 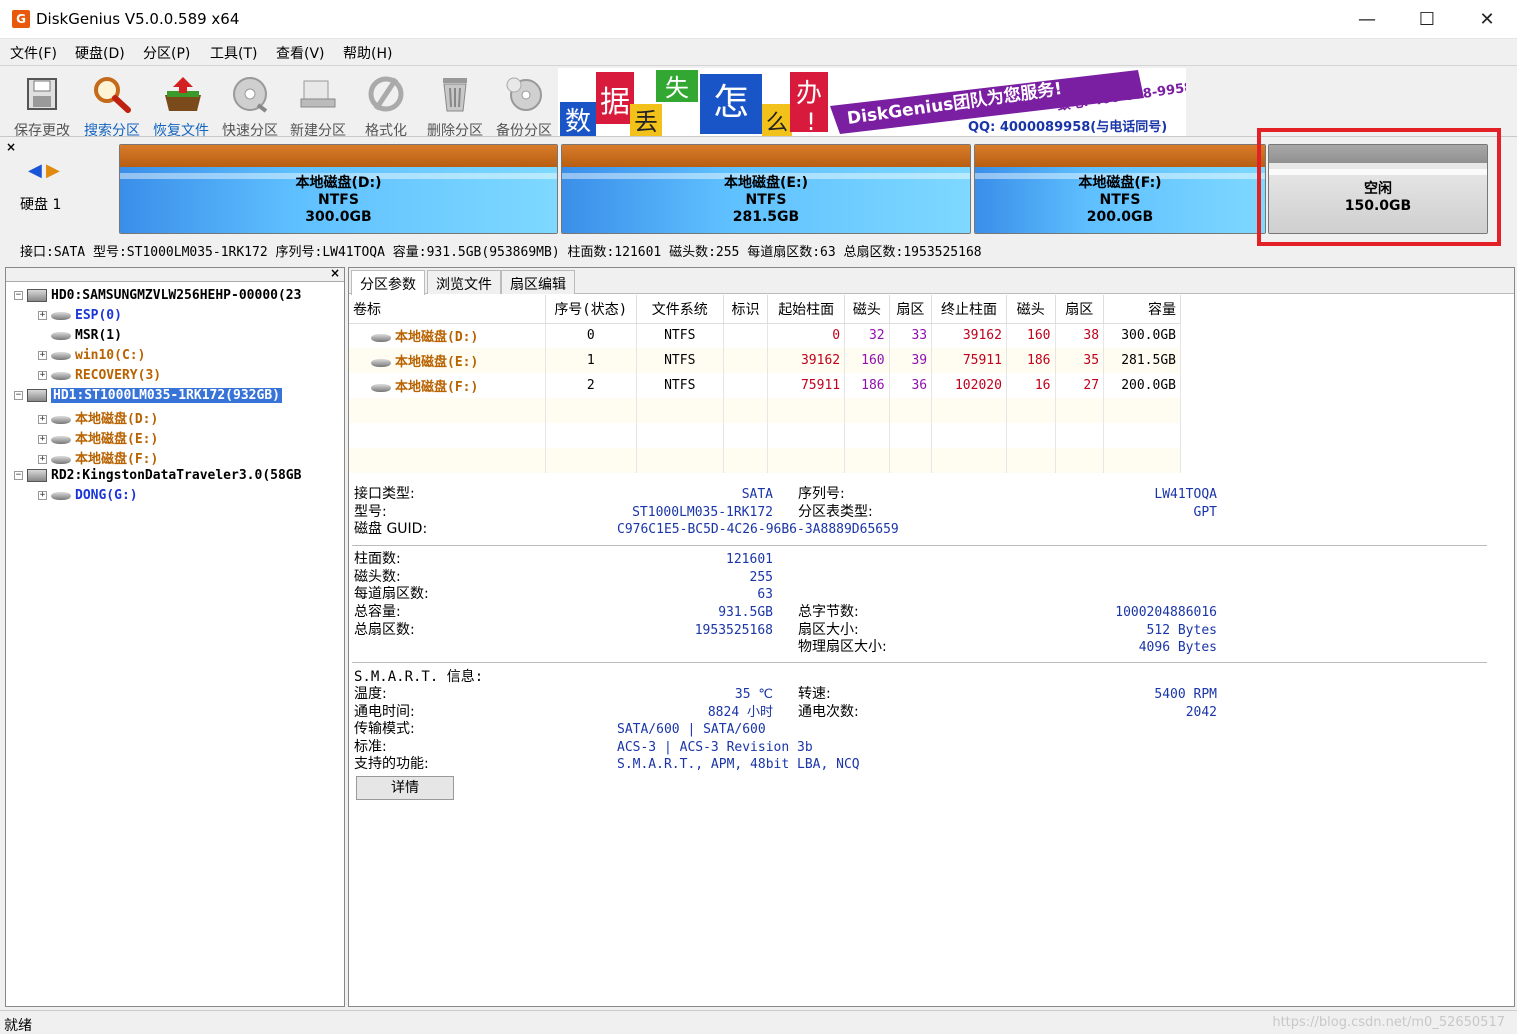 What do you see at coordinates (53, 170) in the screenshot?
I see `next-disk-icon: ▶` at bounding box center [53, 170].